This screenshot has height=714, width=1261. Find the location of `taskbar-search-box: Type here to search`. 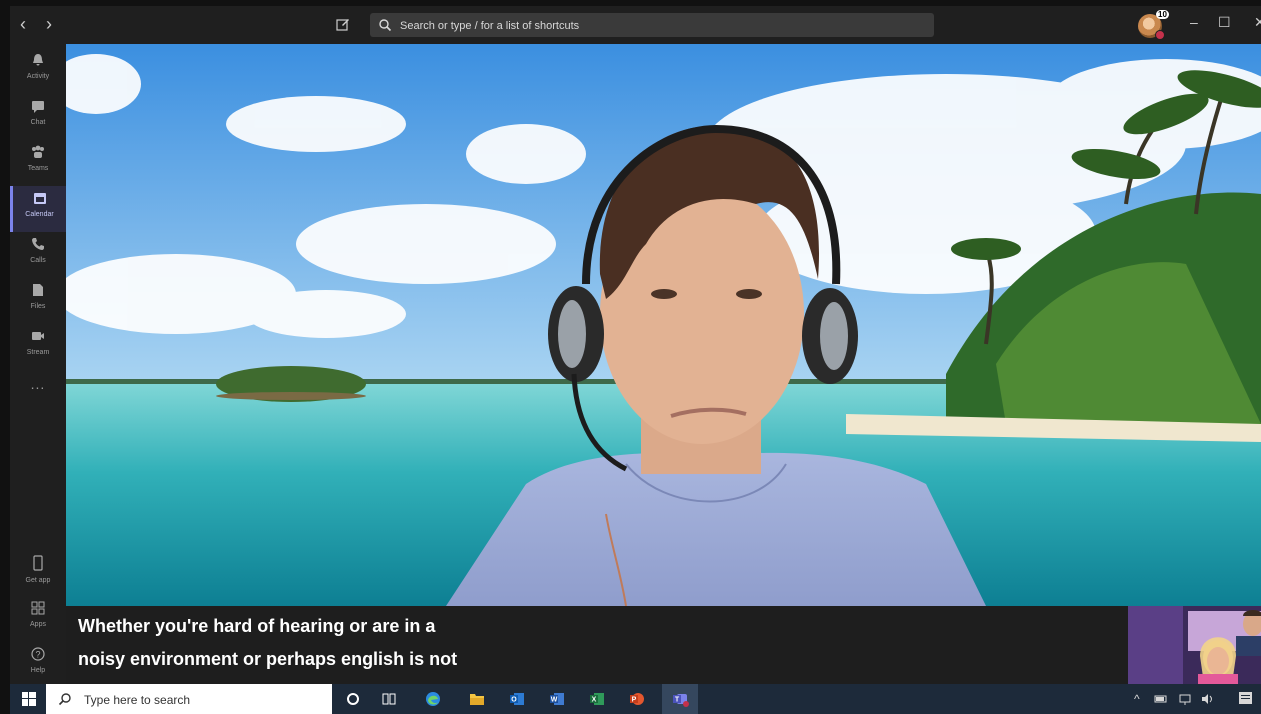

taskbar-search-box: Type here to search is located at coordinates (189, 699).